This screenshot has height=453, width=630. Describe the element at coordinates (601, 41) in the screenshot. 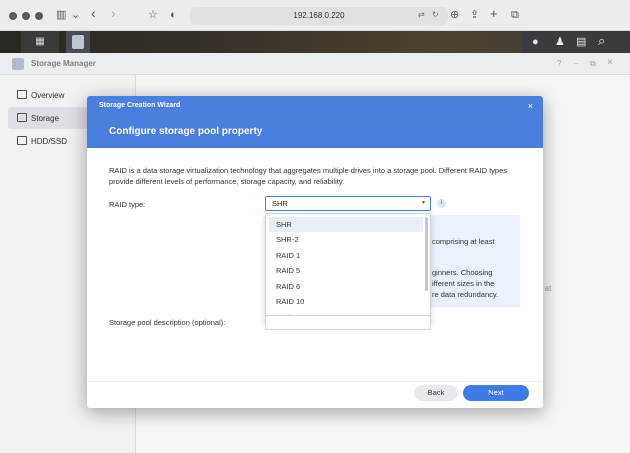

I see `search-icon: ⌕` at that location.